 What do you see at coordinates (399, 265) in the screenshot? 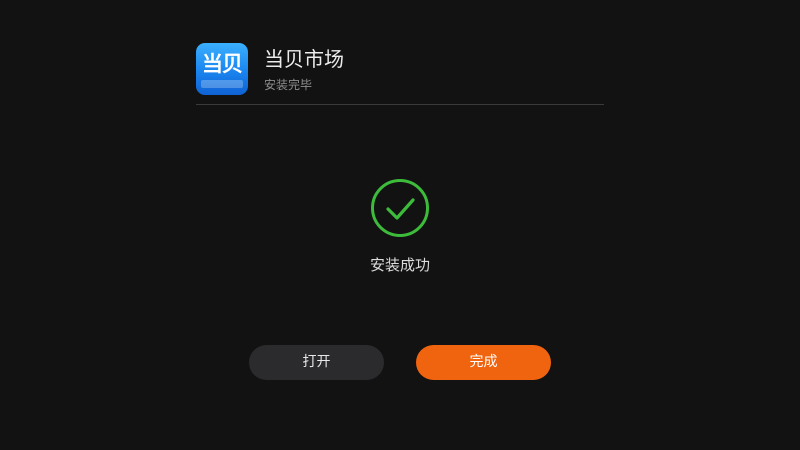
I see `install-success-message: 安装成功` at bounding box center [399, 265].